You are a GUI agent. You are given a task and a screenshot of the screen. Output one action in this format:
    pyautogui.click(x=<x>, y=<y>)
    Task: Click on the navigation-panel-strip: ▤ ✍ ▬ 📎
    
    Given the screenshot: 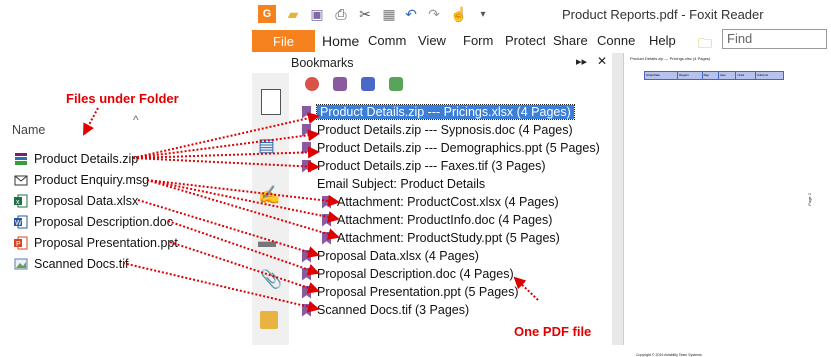 What is the action you would take?
    pyautogui.click(x=270, y=209)
    